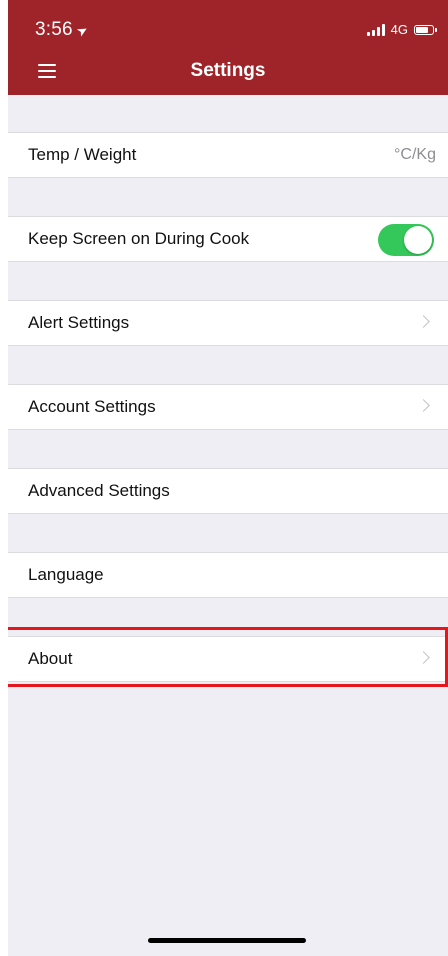 Image resolution: width=448 pixels, height=956 pixels. What do you see at coordinates (66, 574) in the screenshot?
I see `language-label: Language` at bounding box center [66, 574].